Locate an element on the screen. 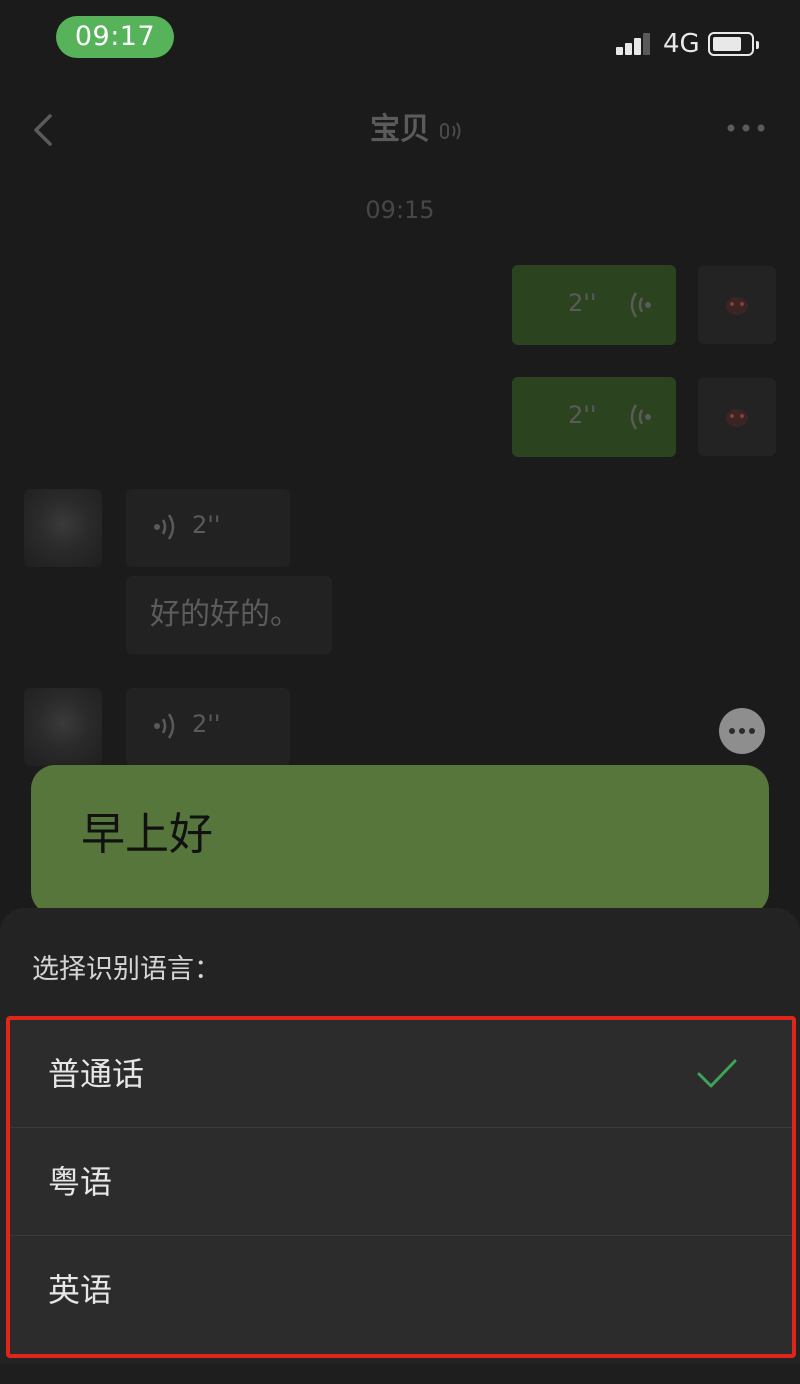  checkmark-icon is located at coordinates (717, 1073).